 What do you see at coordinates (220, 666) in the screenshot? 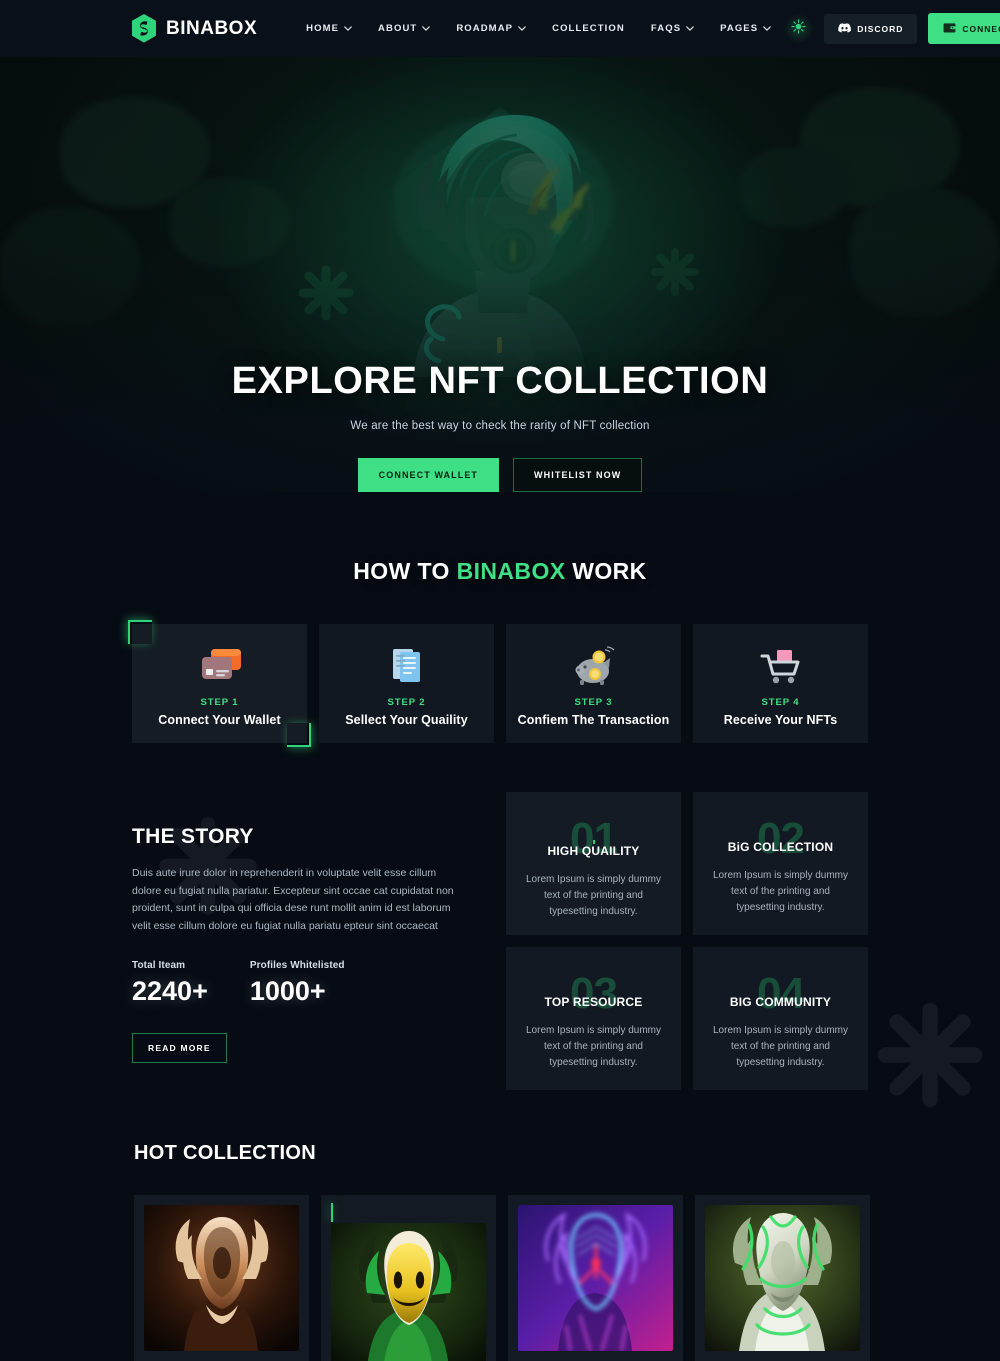
I see `credit-cards-icon` at bounding box center [220, 666].